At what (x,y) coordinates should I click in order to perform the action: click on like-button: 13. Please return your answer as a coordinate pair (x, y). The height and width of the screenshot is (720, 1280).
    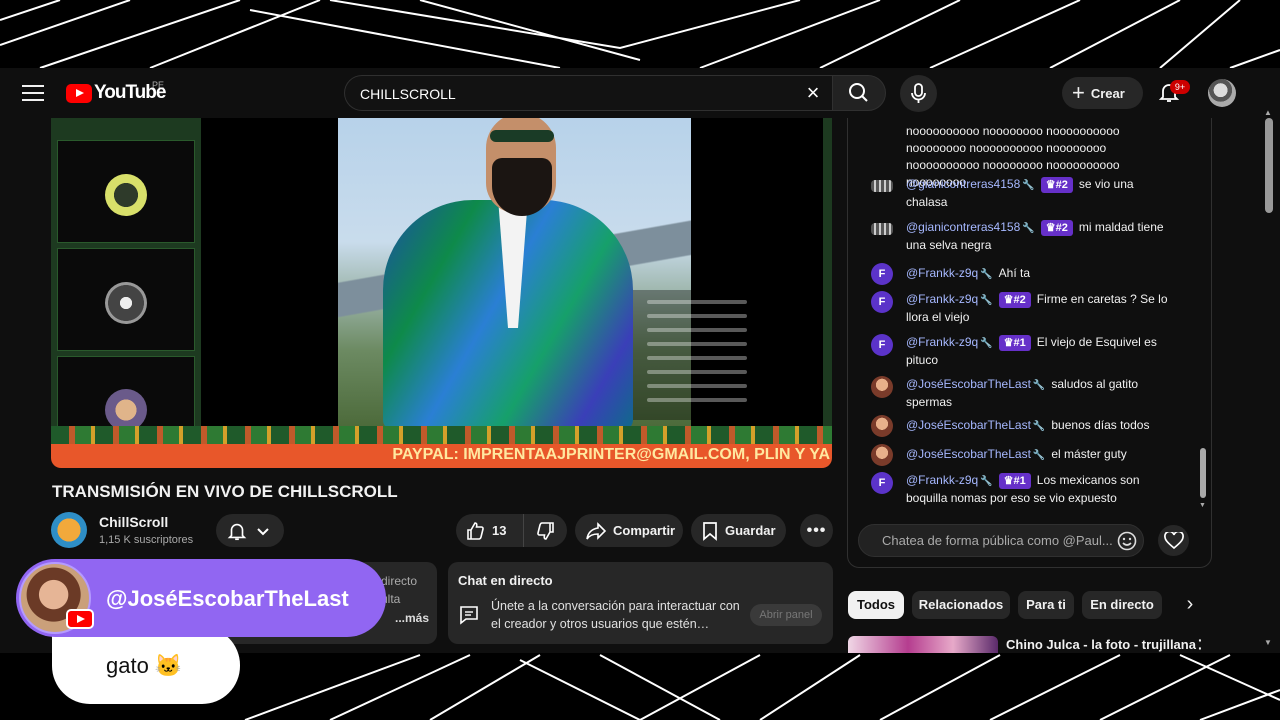
    Looking at the image, I should click on (490, 530).